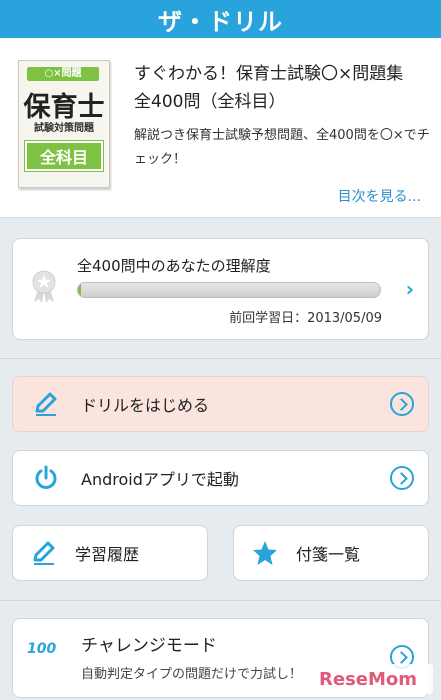 Image resolution: width=441 pixels, height=700 pixels. What do you see at coordinates (192, 674) in the screenshot?
I see `challenge-mode-description: 自動判定タイプの問題だけで力試し！` at bounding box center [192, 674].